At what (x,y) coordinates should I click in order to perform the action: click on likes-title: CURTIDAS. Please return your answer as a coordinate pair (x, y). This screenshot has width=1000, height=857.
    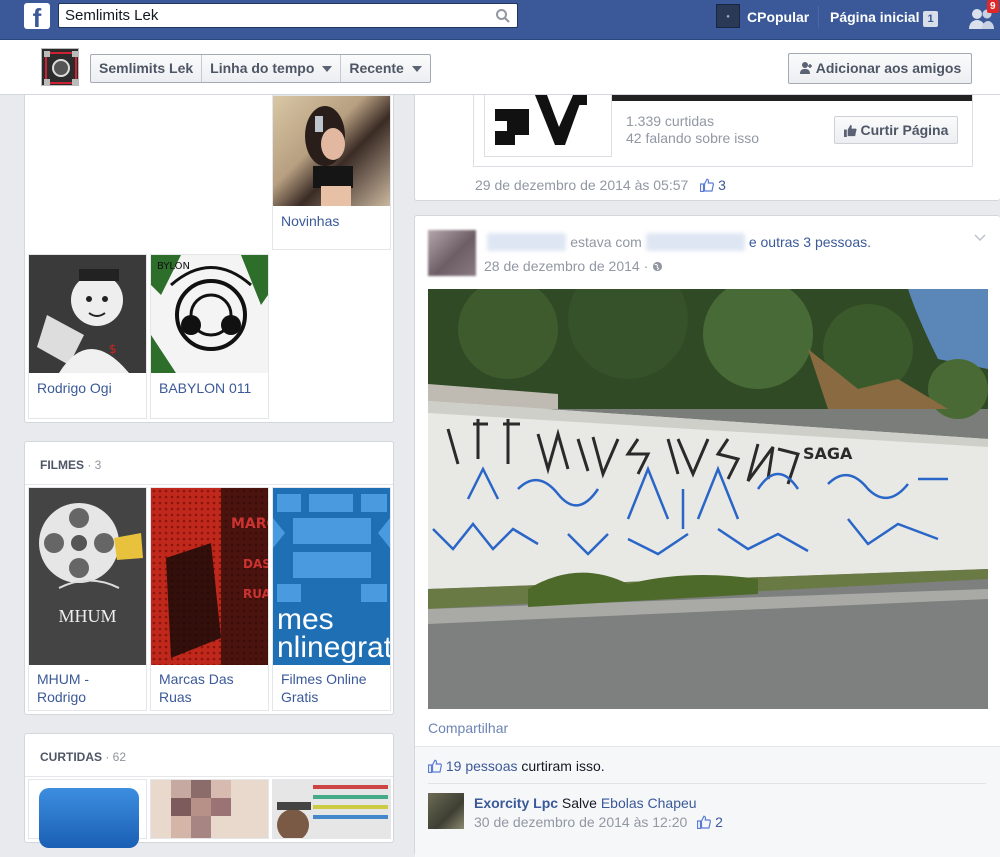
    Looking at the image, I should click on (71, 757).